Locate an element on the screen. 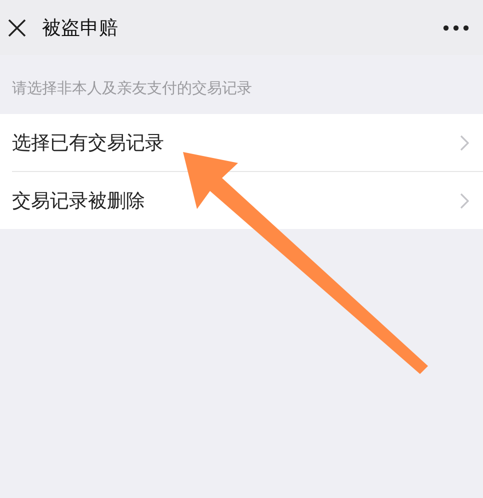 This screenshot has width=483, height=498. option-label: 选择已有交易记录 is located at coordinates (88, 143).